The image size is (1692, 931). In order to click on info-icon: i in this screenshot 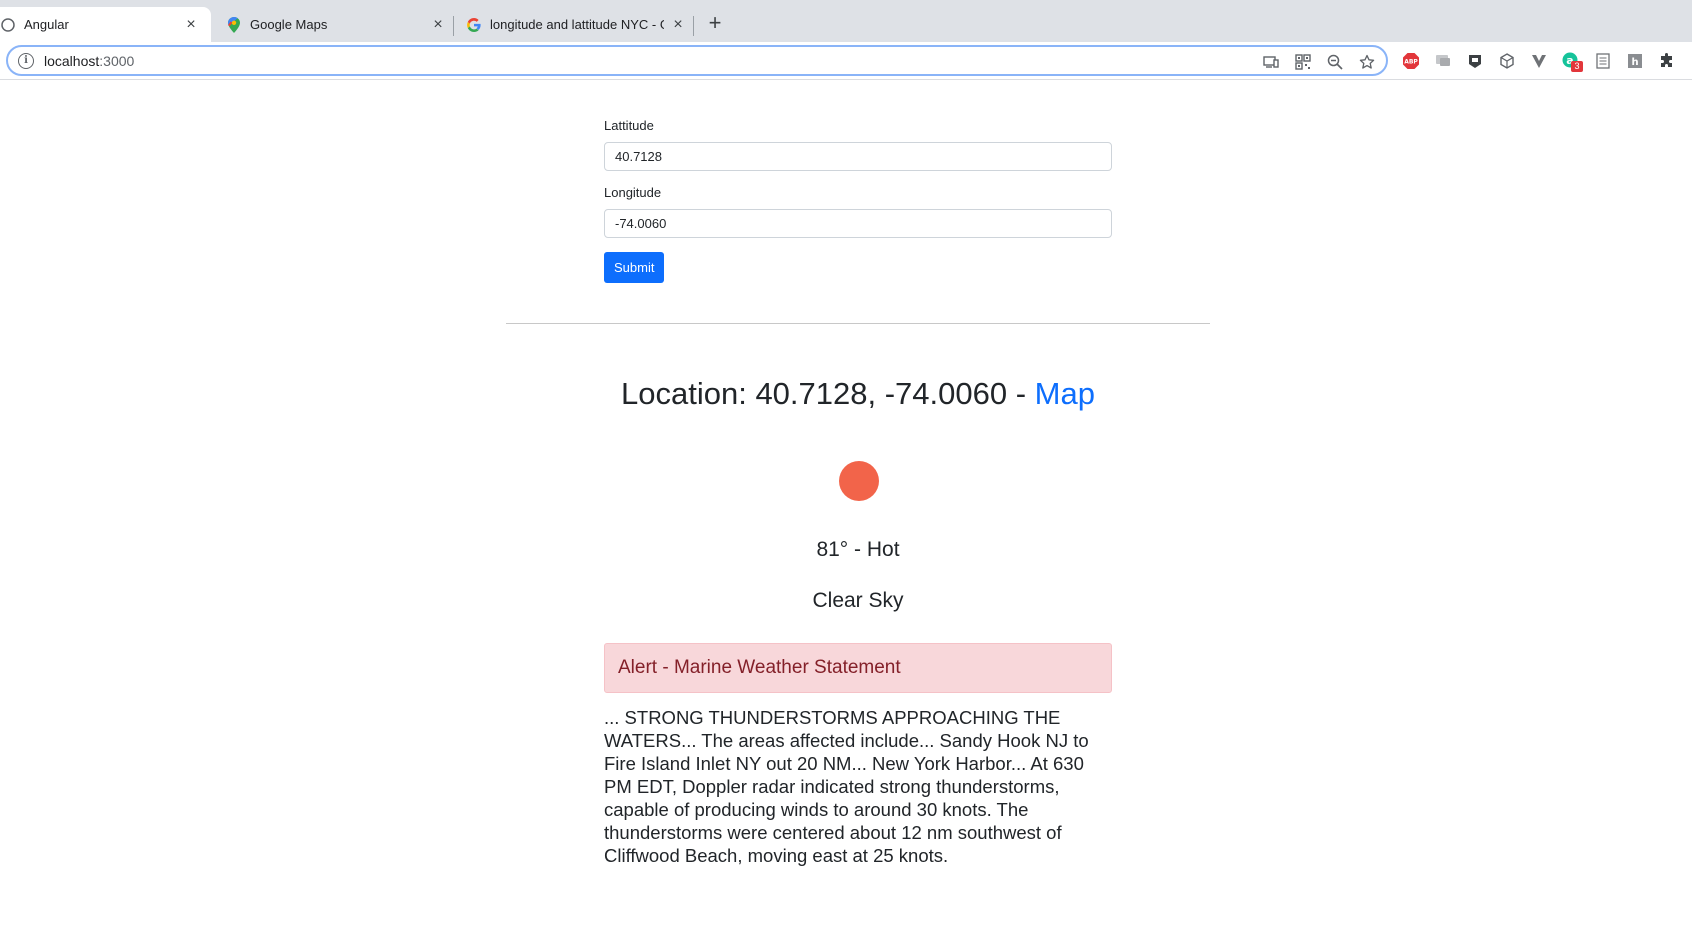, I will do `click(26, 60)`.